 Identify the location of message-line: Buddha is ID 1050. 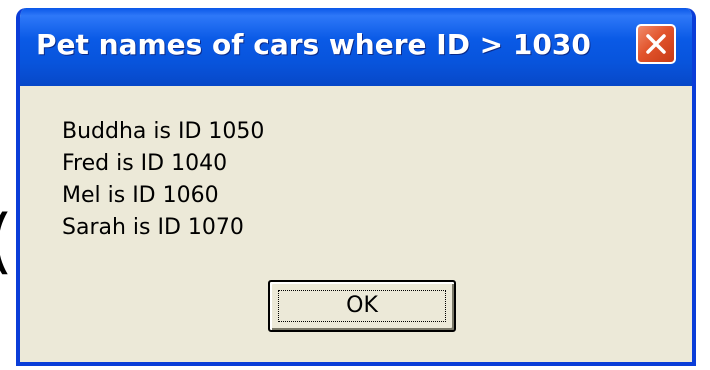
(163, 131).